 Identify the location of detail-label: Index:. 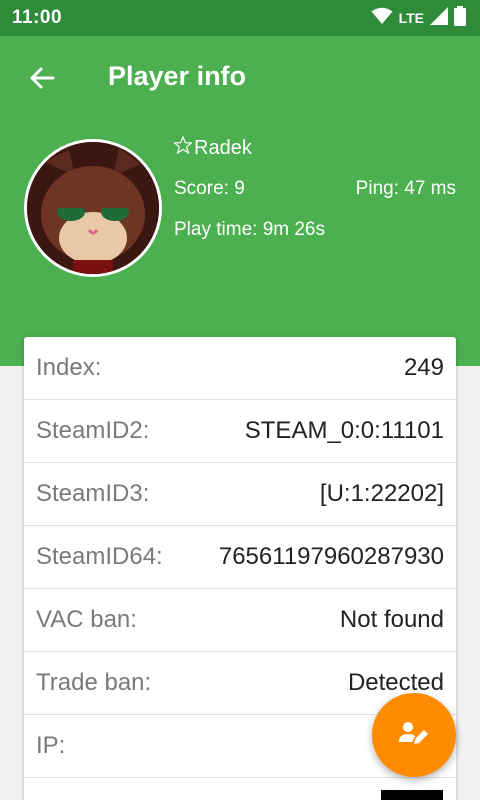
(69, 367).